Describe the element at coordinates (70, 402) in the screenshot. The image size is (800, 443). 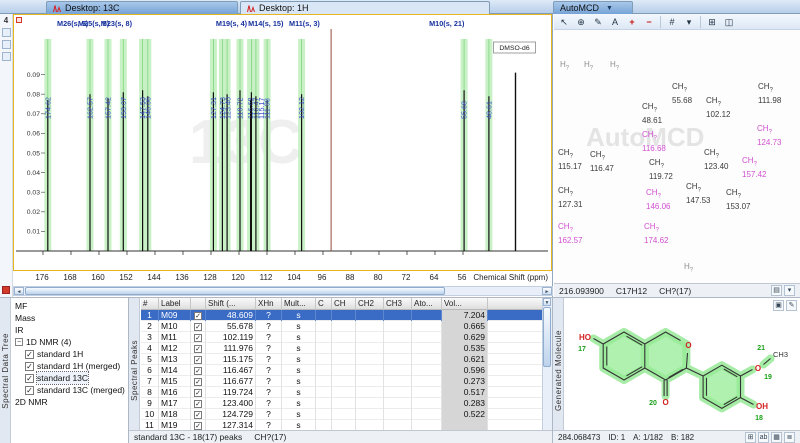
I see `tree-item: 2D NMR` at that location.